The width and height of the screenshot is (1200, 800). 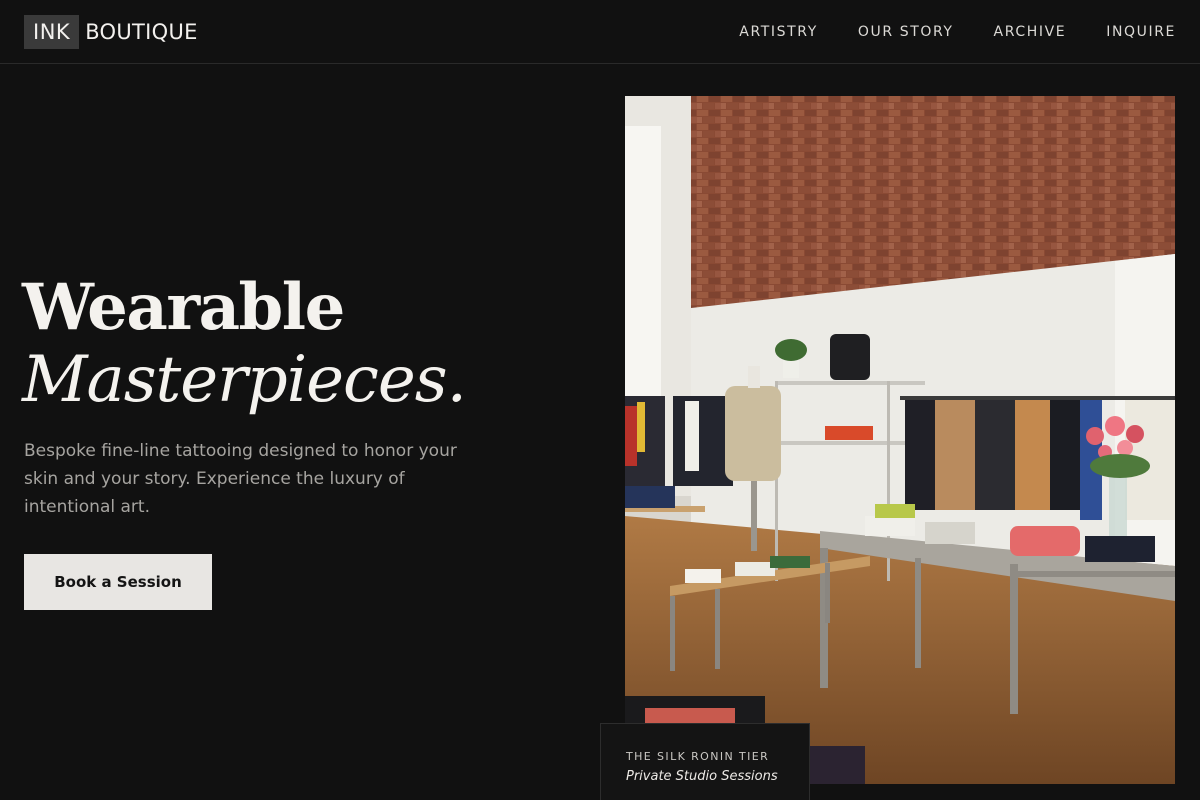 I want to click on nav-item-artistry: ARTISTRY, so click(x=778, y=32).